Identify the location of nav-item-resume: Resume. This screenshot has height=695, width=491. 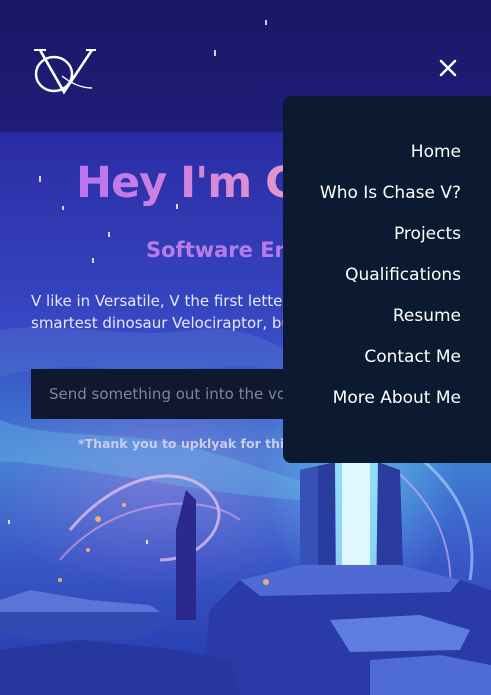
(387, 325).